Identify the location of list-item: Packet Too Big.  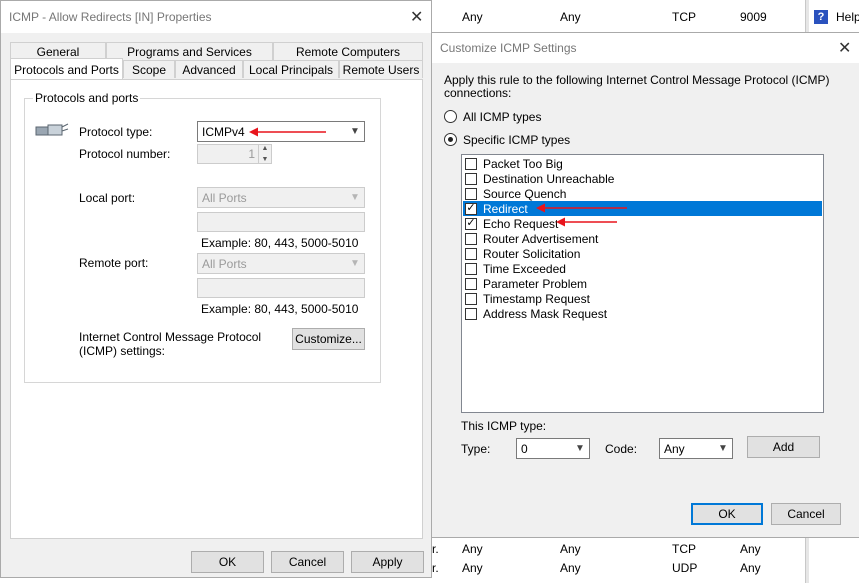
(642, 163).